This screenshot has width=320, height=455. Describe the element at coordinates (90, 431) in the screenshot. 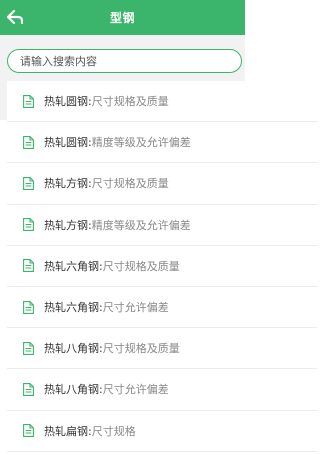

I see `list-item-text: 热轧扁钢:尺寸规格` at that location.